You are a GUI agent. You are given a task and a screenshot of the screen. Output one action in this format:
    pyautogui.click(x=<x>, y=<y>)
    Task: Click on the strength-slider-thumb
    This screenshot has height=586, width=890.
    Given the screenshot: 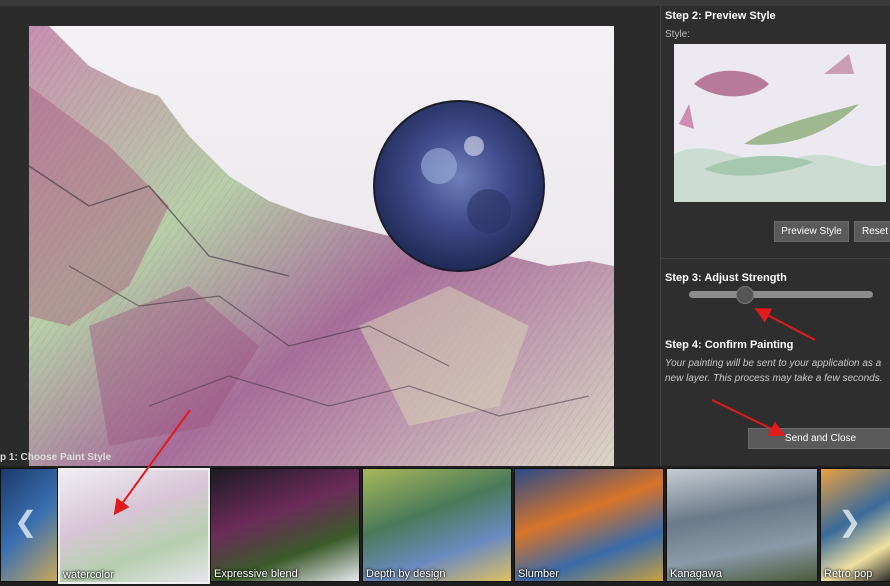 What is the action you would take?
    pyautogui.click(x=745, y=295)
    